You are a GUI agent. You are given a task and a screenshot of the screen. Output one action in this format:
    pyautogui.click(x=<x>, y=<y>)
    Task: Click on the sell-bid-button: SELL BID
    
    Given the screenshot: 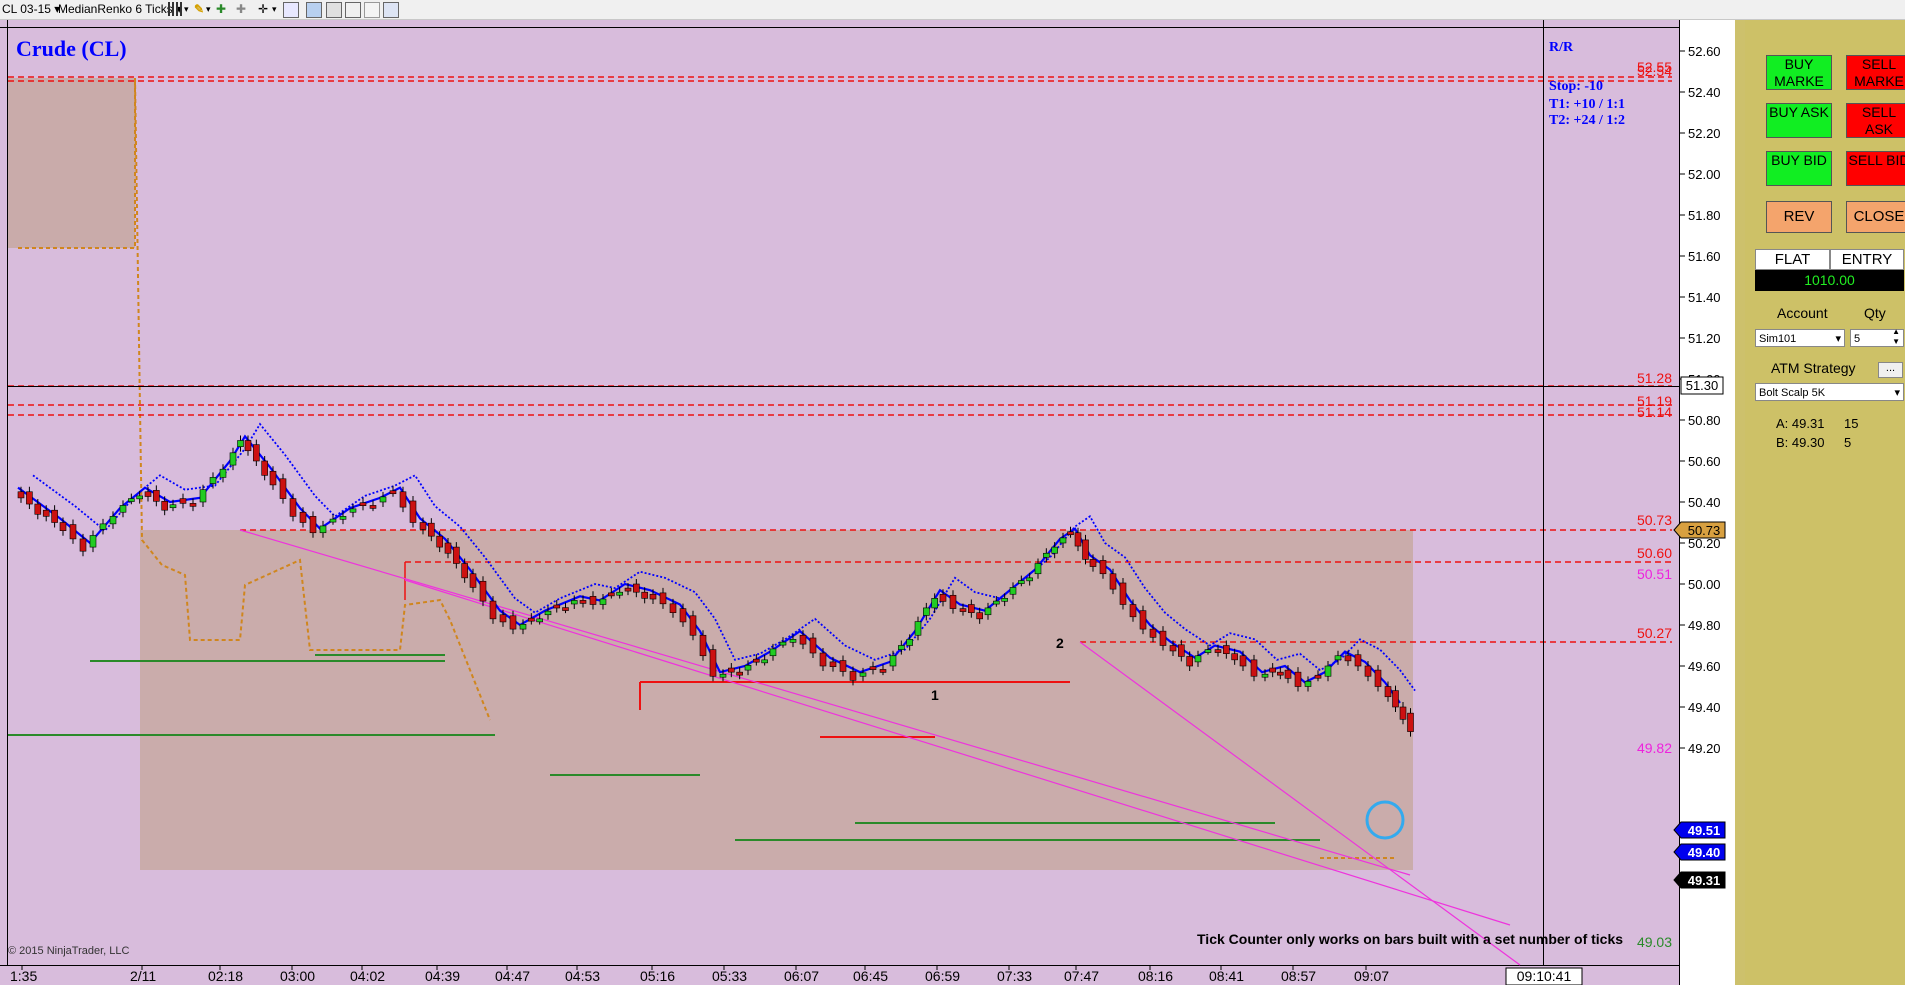 What is the action you would take?
    pyautogui.click(x=1875, y=168)
    